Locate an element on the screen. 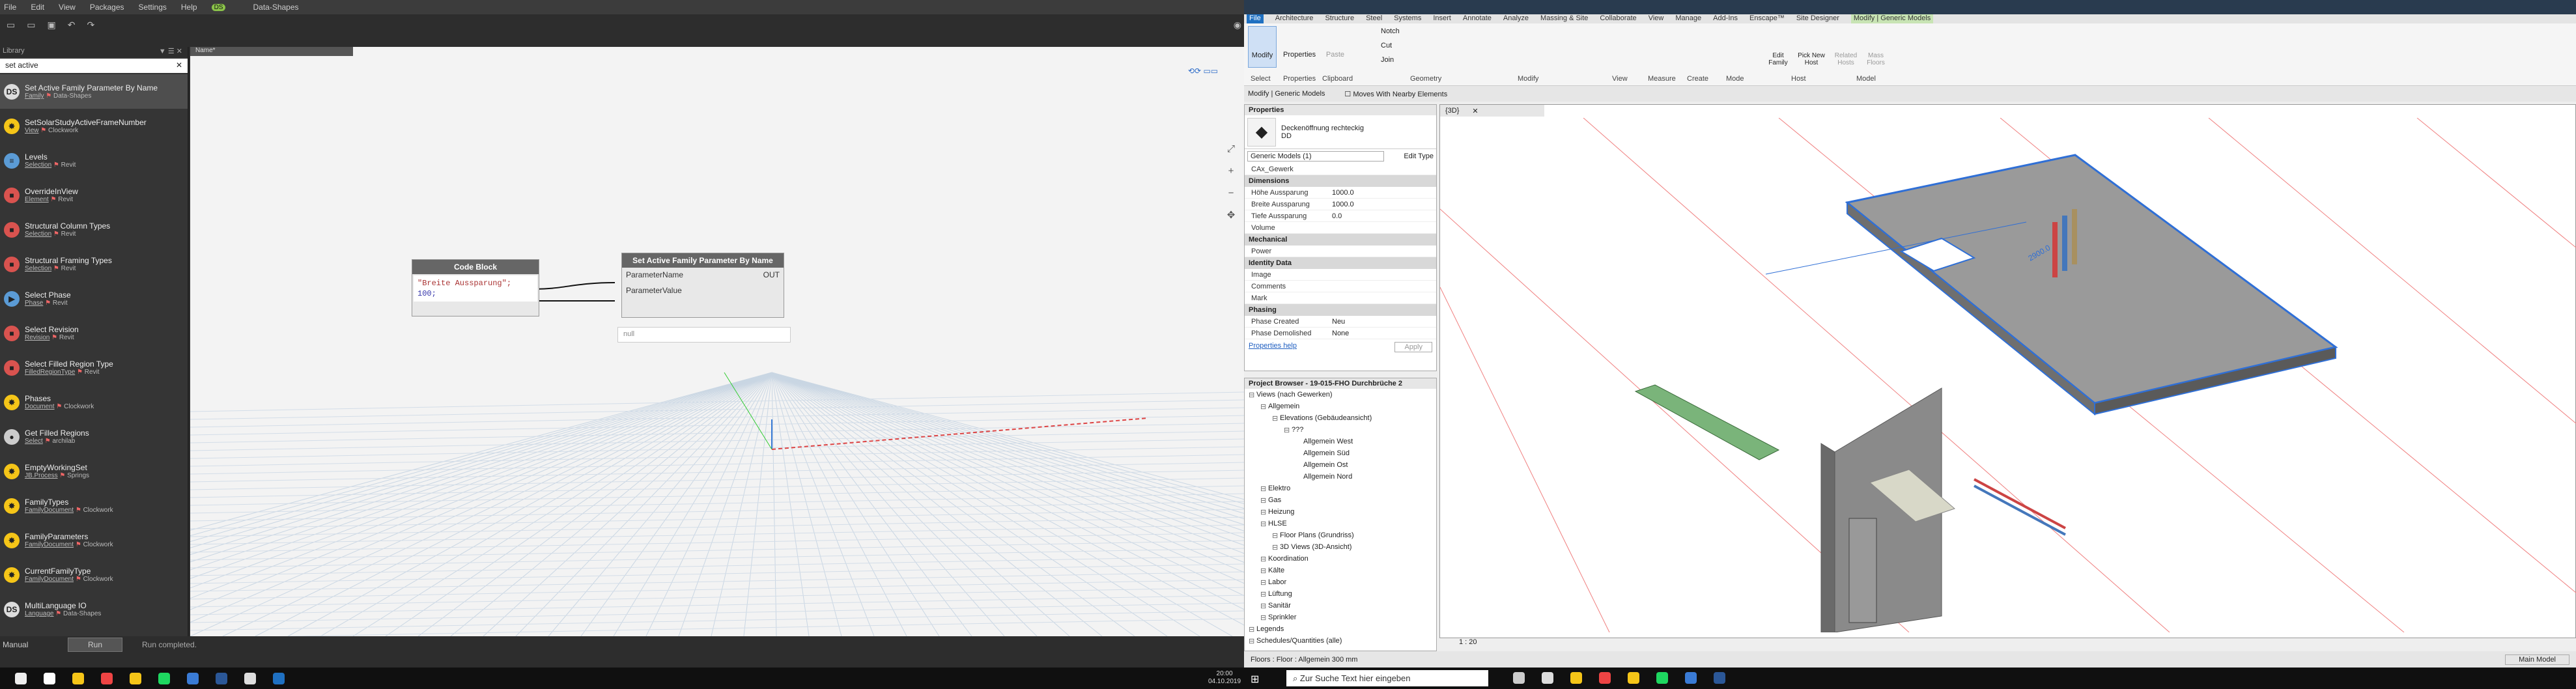  property-value: 1000.0 is located at coordinates (1382, 193).